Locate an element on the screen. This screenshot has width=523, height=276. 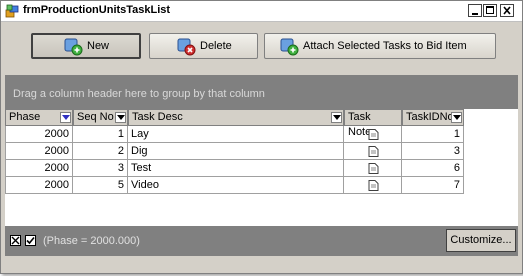
filter-dropdown-phase is located at coordinates (65, 117).